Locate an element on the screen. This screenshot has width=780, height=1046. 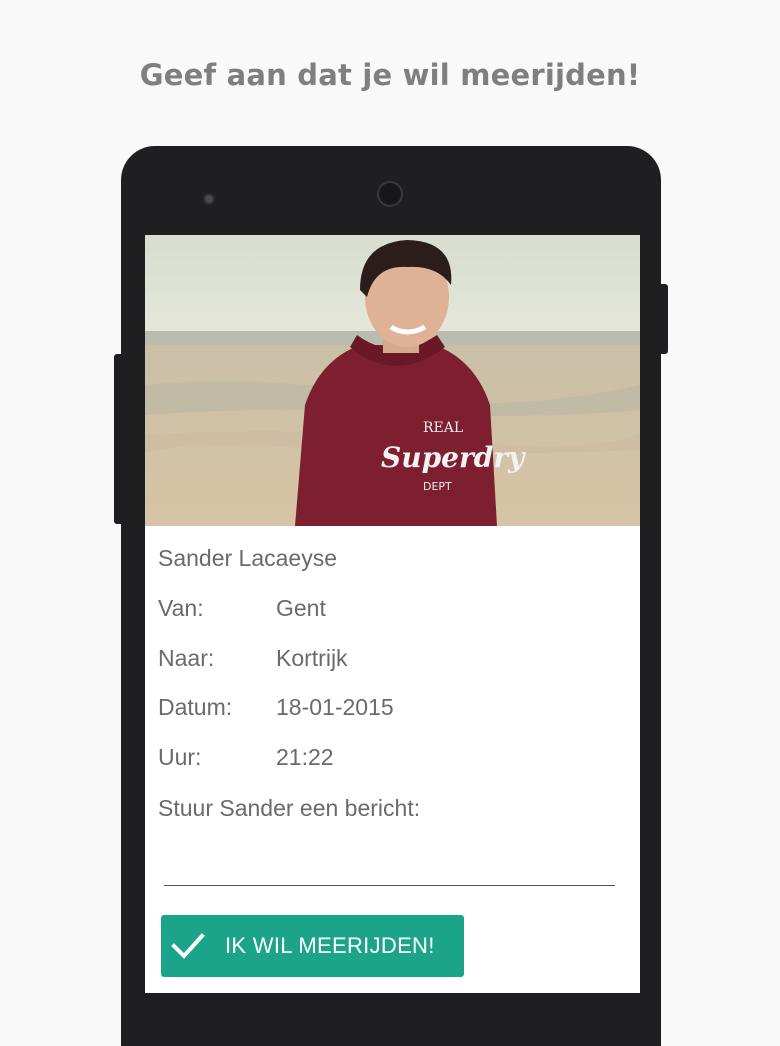
to-label: Naar: is located at coordinates (186, 658).